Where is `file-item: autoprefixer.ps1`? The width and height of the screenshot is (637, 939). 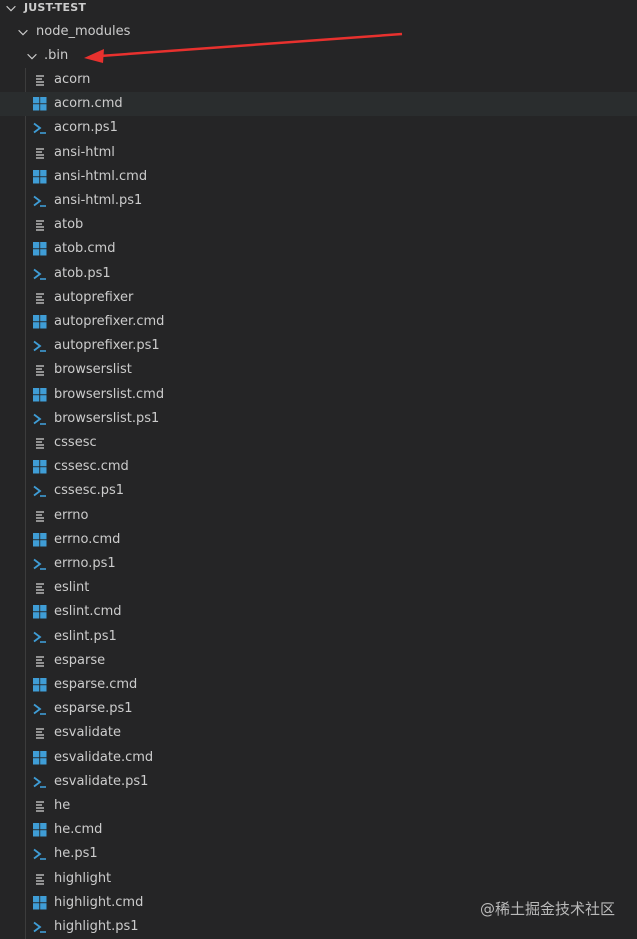 file-item: autoprefixer.ps1 is located at coordinates (318, 346).